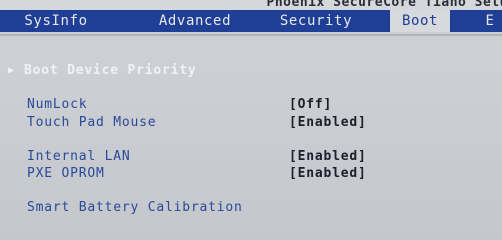 The image size is (502, 240). What do you see at coordinates (11, 70) in the screenshot?
I see `submenu-arrow-icon: ▶` at bounding box center [11, 70].